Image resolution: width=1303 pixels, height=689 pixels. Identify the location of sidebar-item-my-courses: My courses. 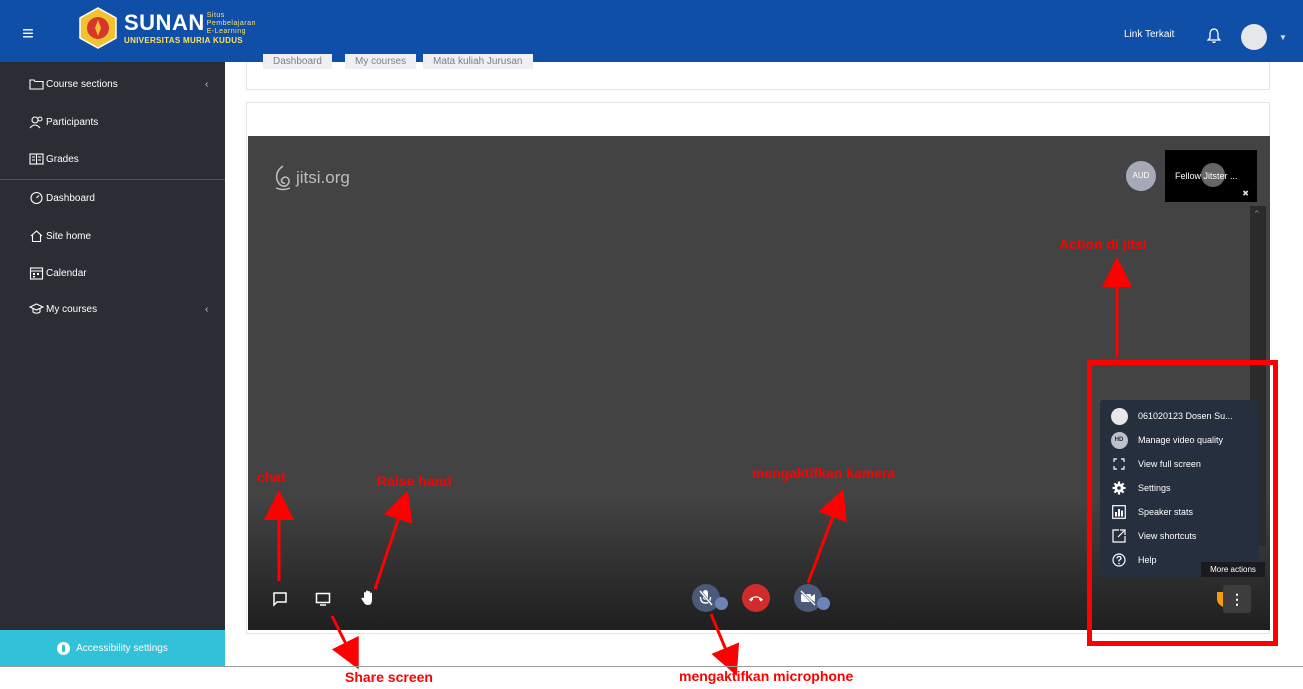
(63, 309).